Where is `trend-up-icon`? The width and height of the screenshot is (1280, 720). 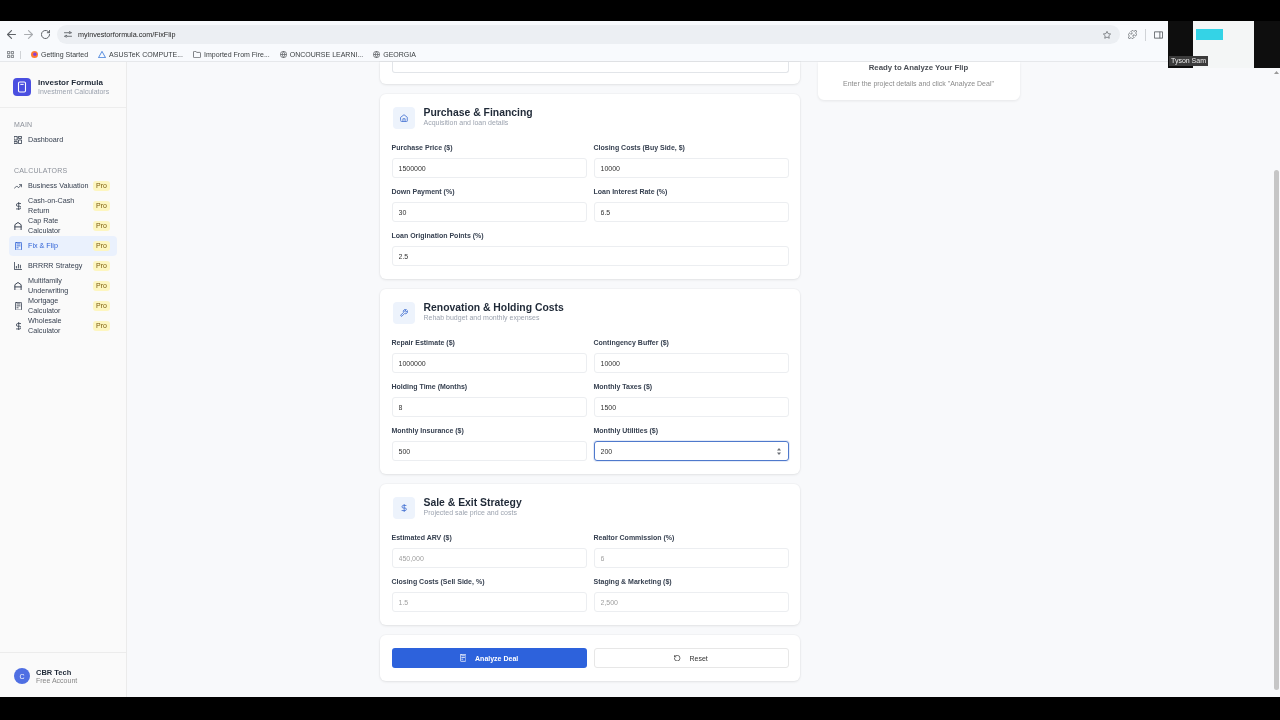 trend-up-icon is located at coordinates (18, 186).